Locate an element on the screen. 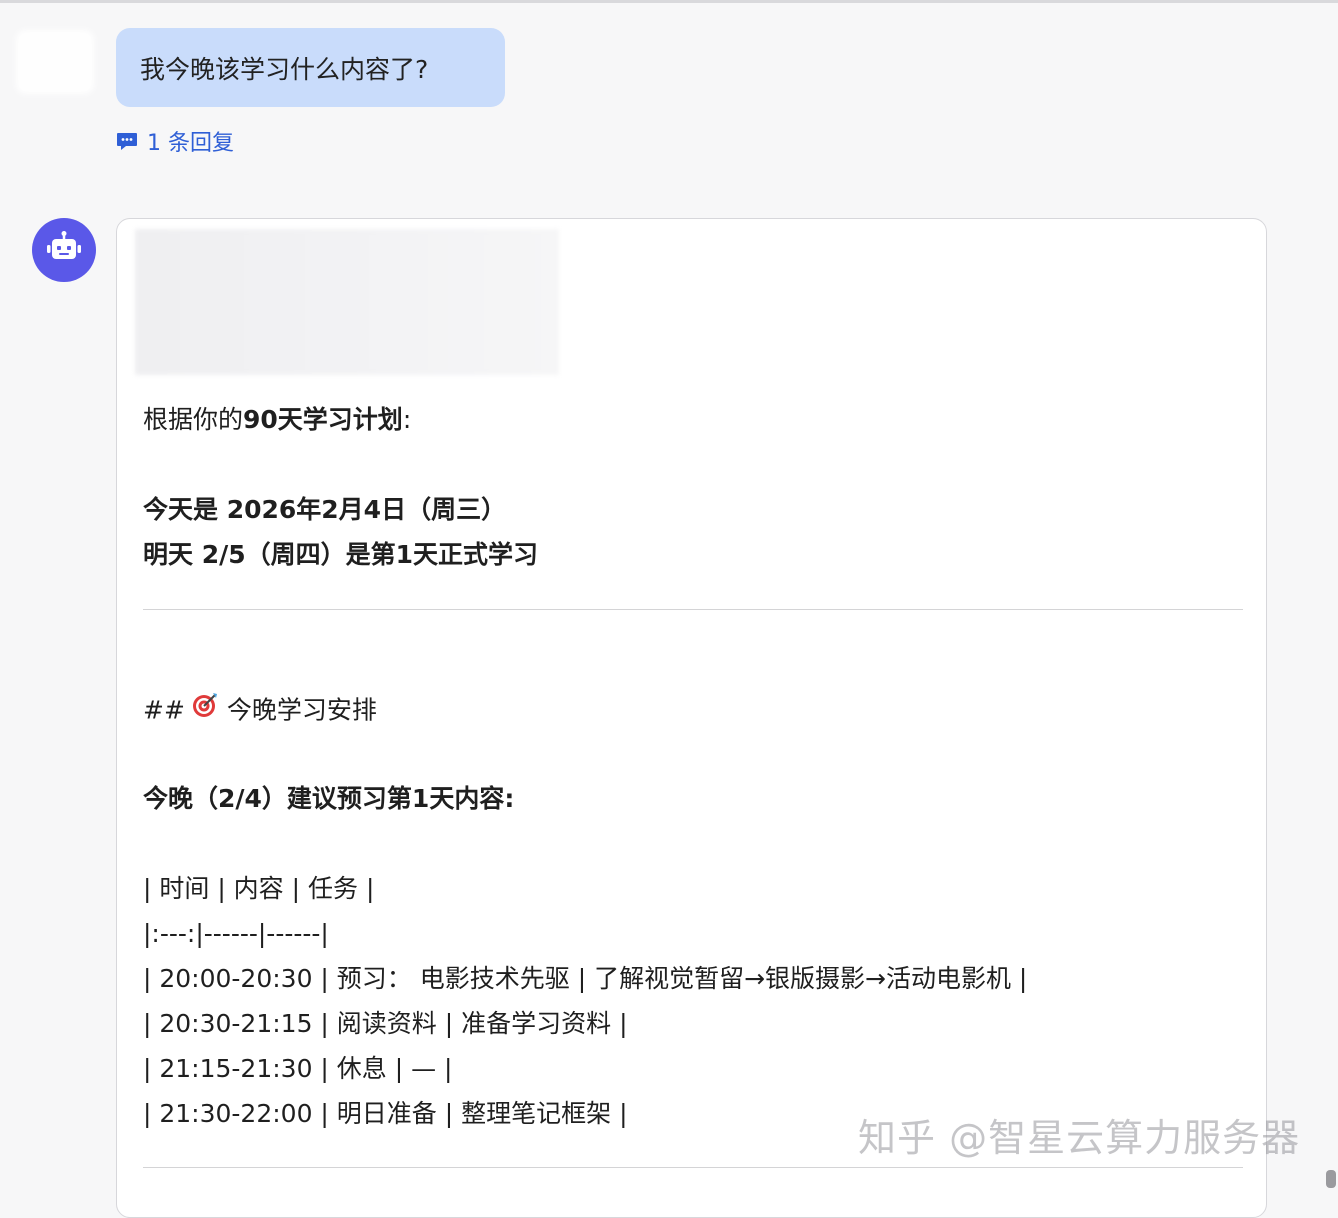  heading-text: 今晚学习安排 is located at coordinates (301, 710).